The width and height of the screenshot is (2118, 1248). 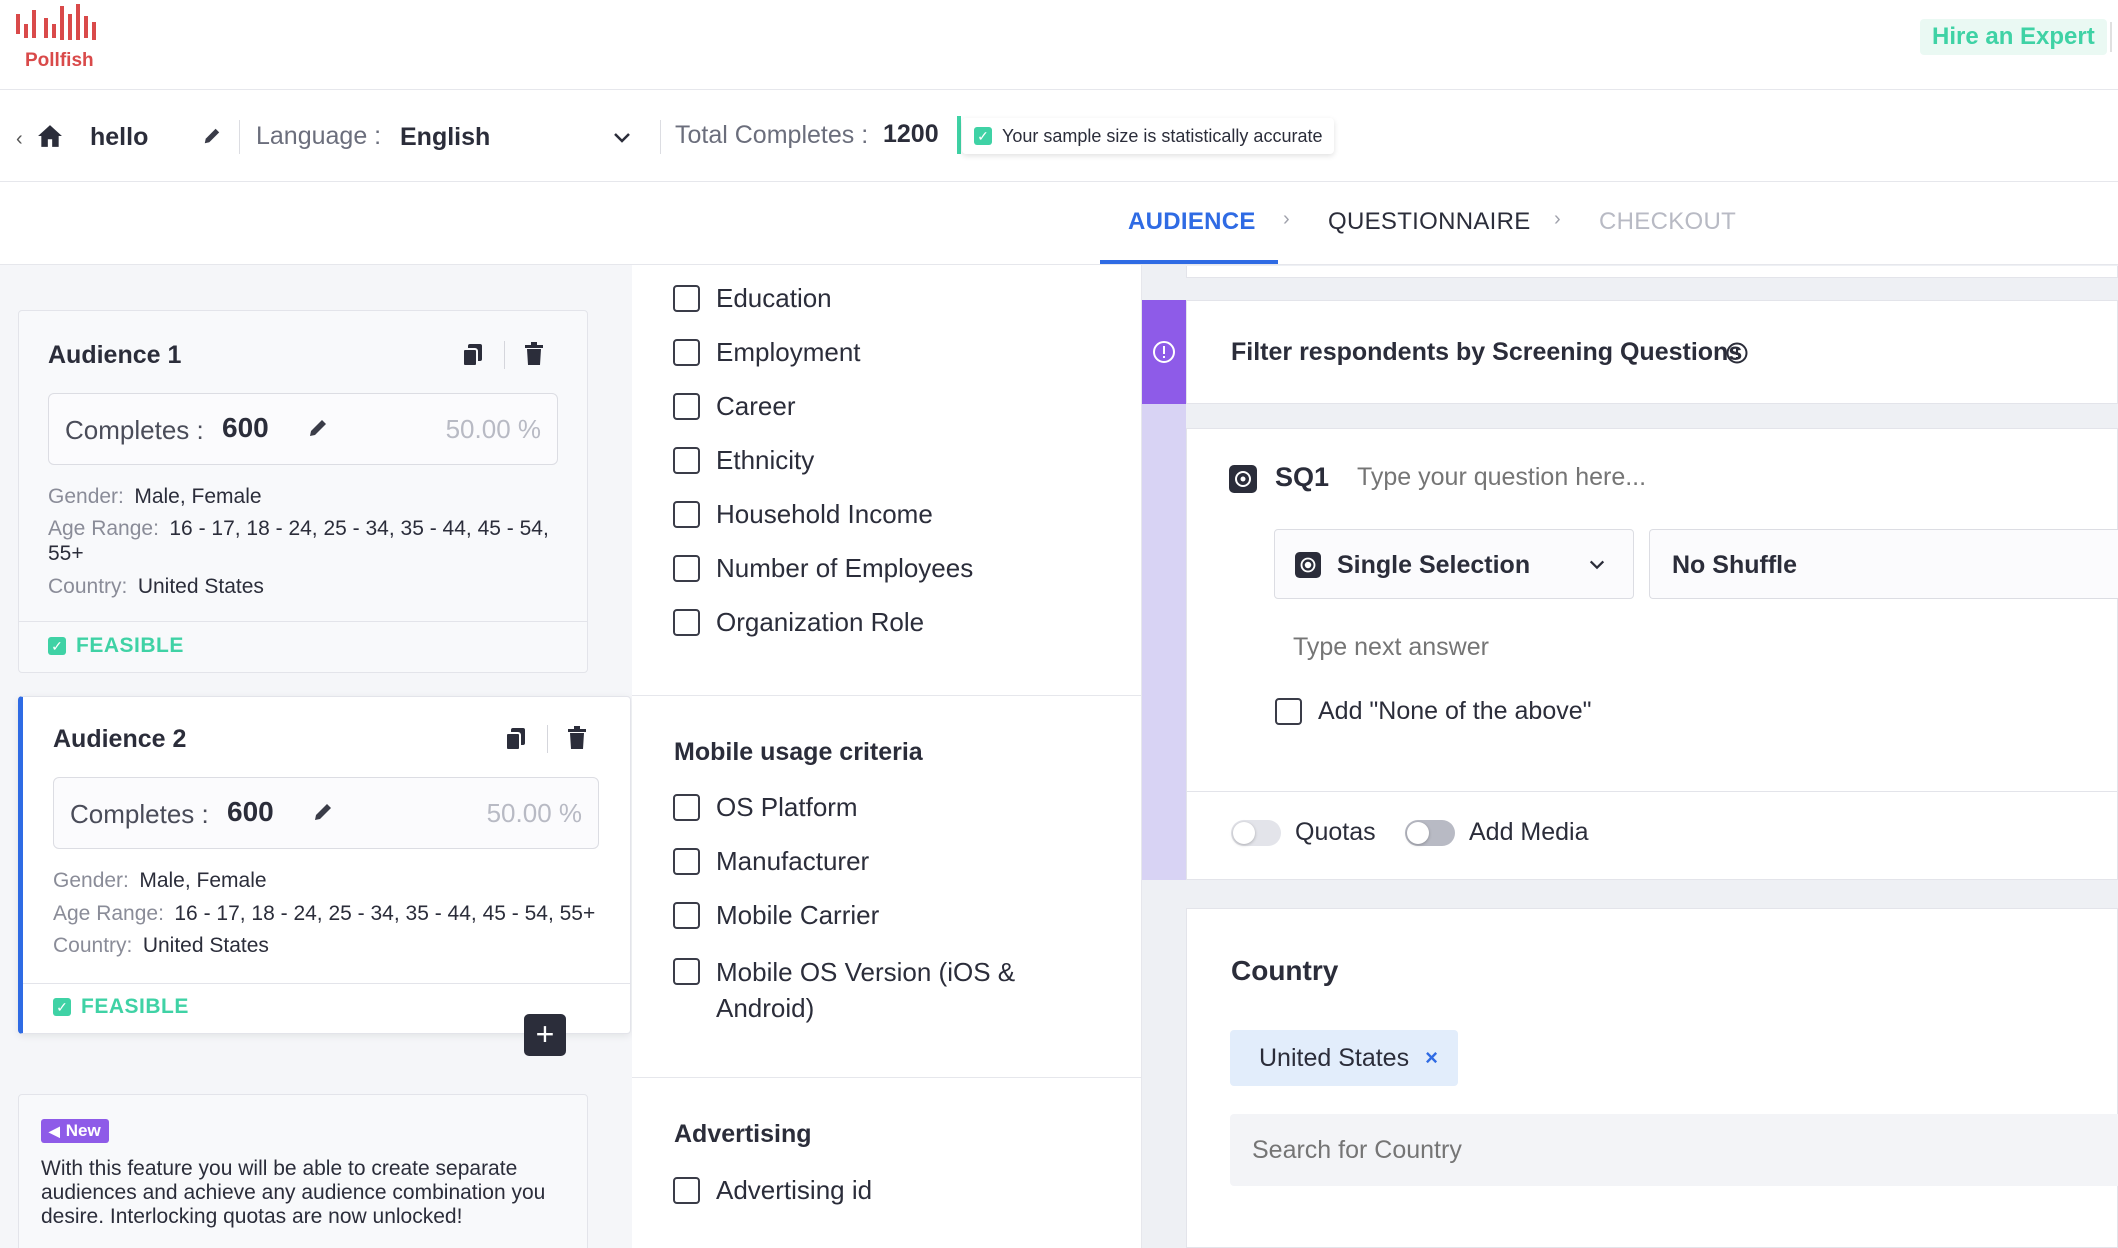 I want to click on criteria-mobile-carrier: Mobile Carrier, so click(x=776, y=915).